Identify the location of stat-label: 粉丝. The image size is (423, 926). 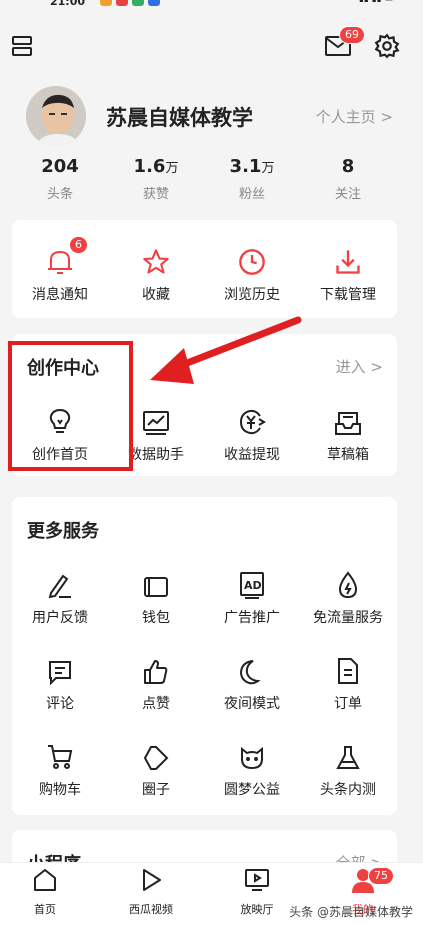
(251, 194).